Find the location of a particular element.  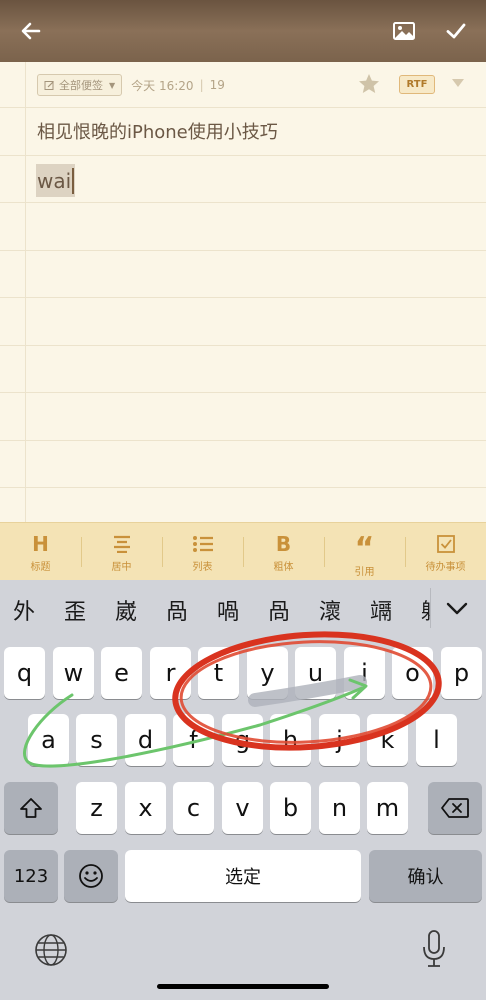

key-e: e is located at coordinates (121, 673).